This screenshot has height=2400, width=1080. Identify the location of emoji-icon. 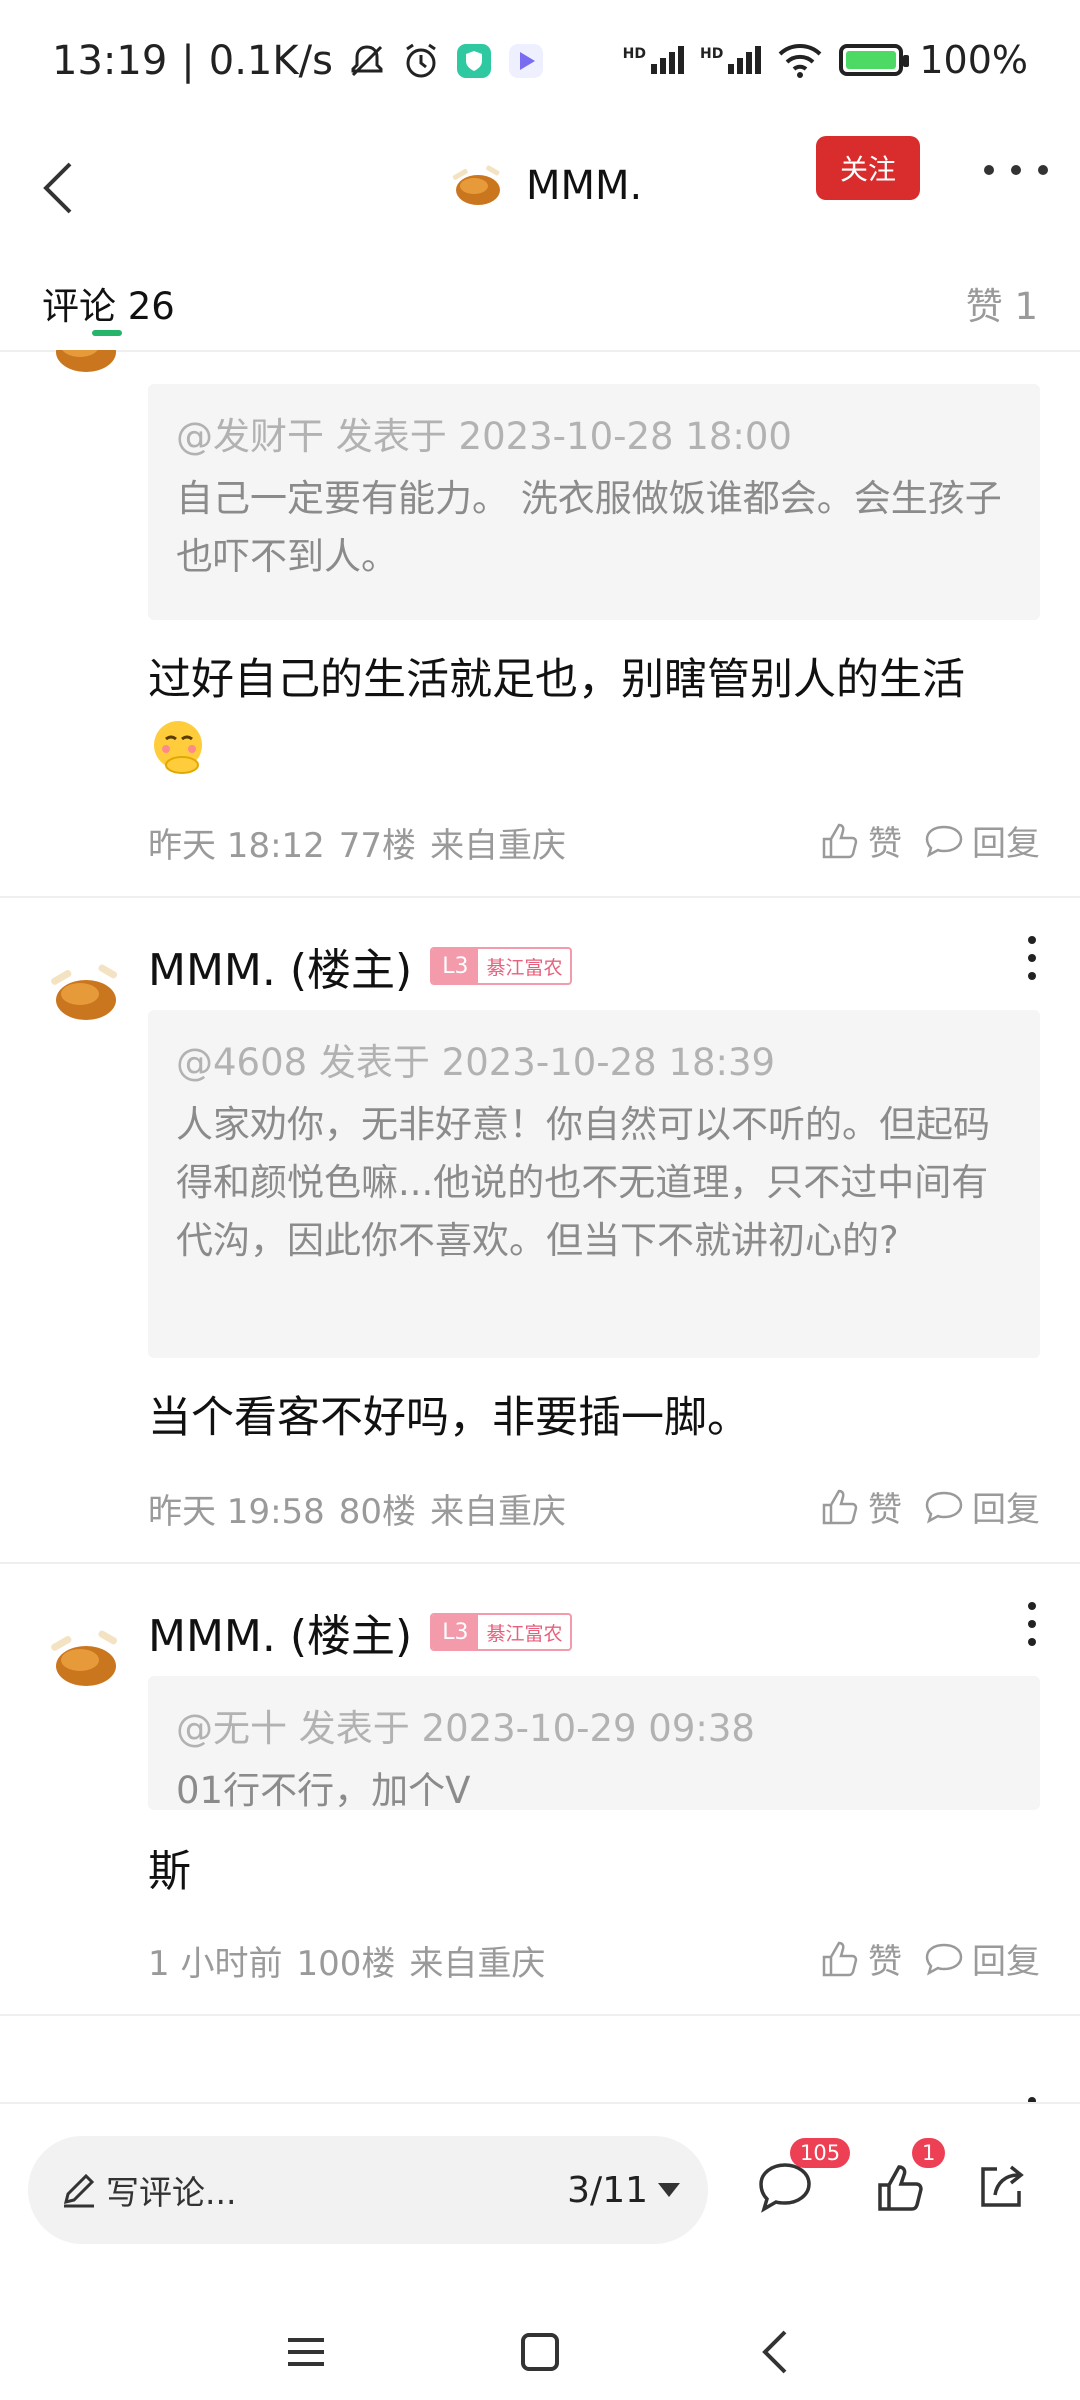
(178, 747).